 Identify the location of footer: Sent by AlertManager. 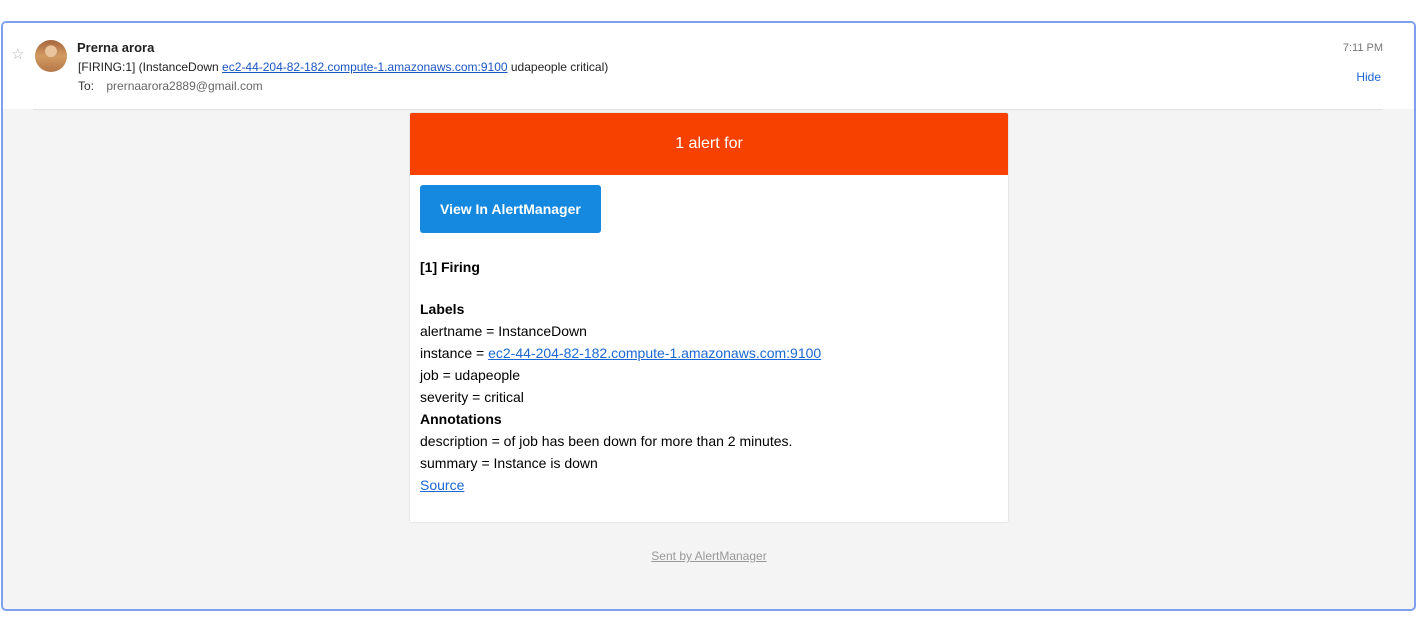
(709, 556).